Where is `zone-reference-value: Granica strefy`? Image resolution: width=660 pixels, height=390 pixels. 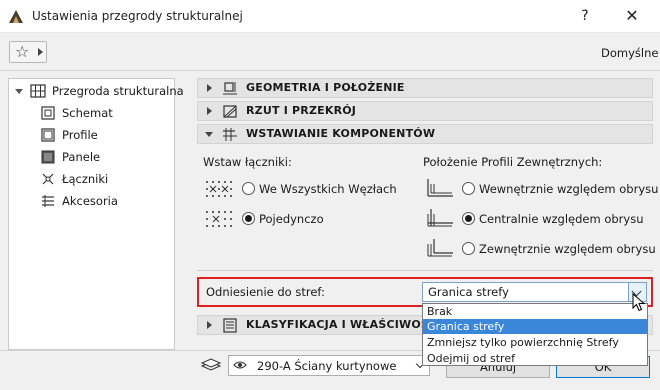 zone-reference-value: Granica strefy is located at coordinates (468, 292).